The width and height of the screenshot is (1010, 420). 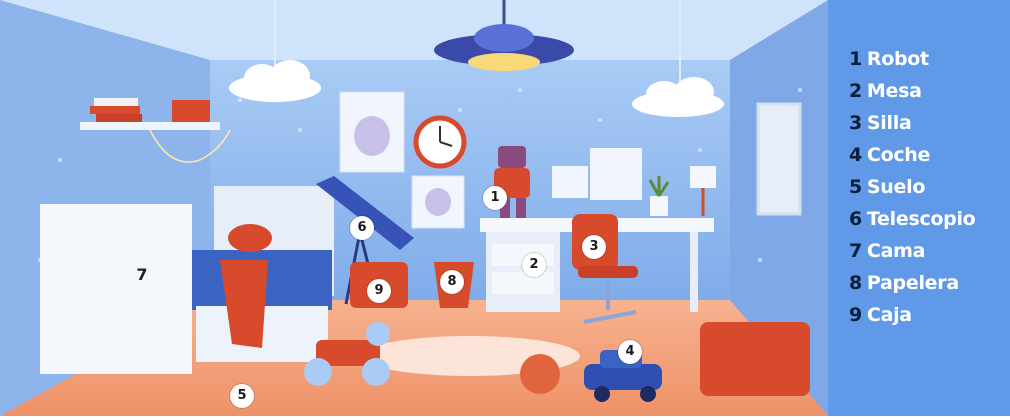 I want to click on ball, so click(x=540, y=374).